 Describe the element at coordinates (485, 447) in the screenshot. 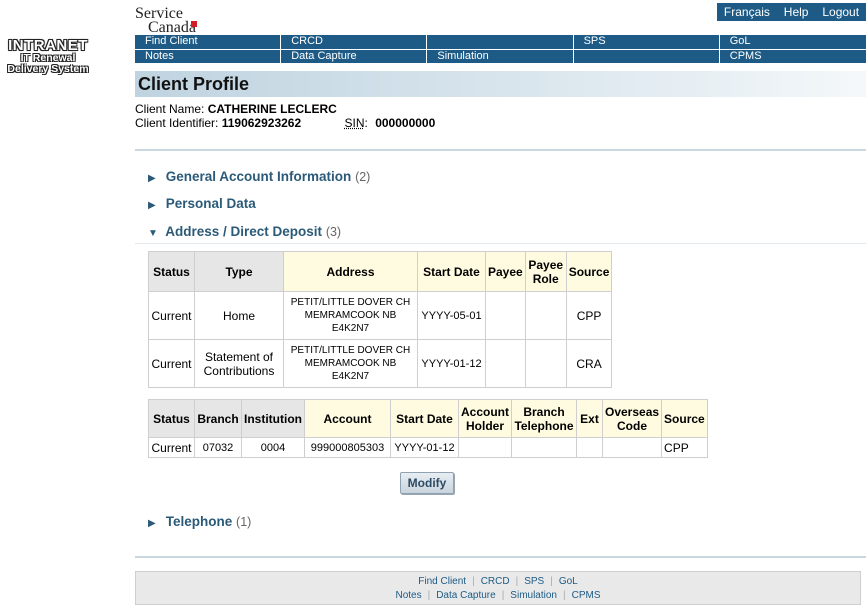

I see `cell-account-holder` at that location.